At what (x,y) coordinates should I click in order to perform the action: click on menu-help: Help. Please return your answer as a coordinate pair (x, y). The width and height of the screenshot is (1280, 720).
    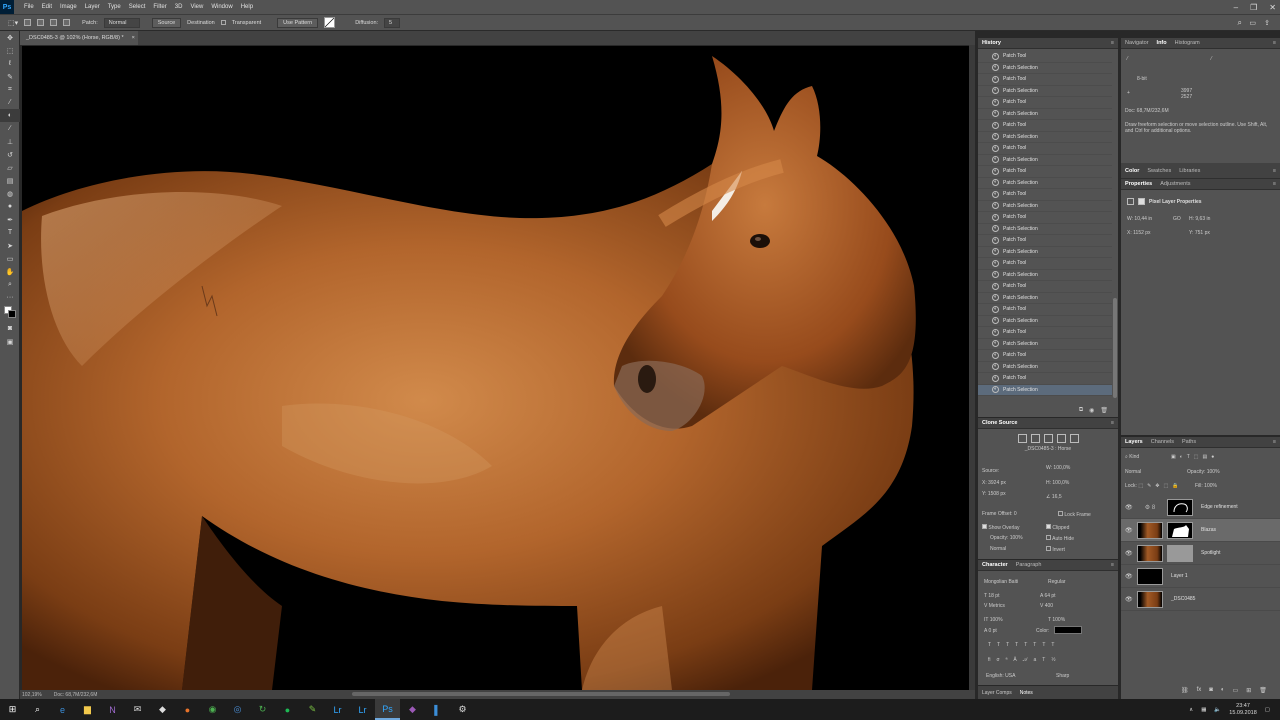
    Looking at the image, I should click on (247, 7).